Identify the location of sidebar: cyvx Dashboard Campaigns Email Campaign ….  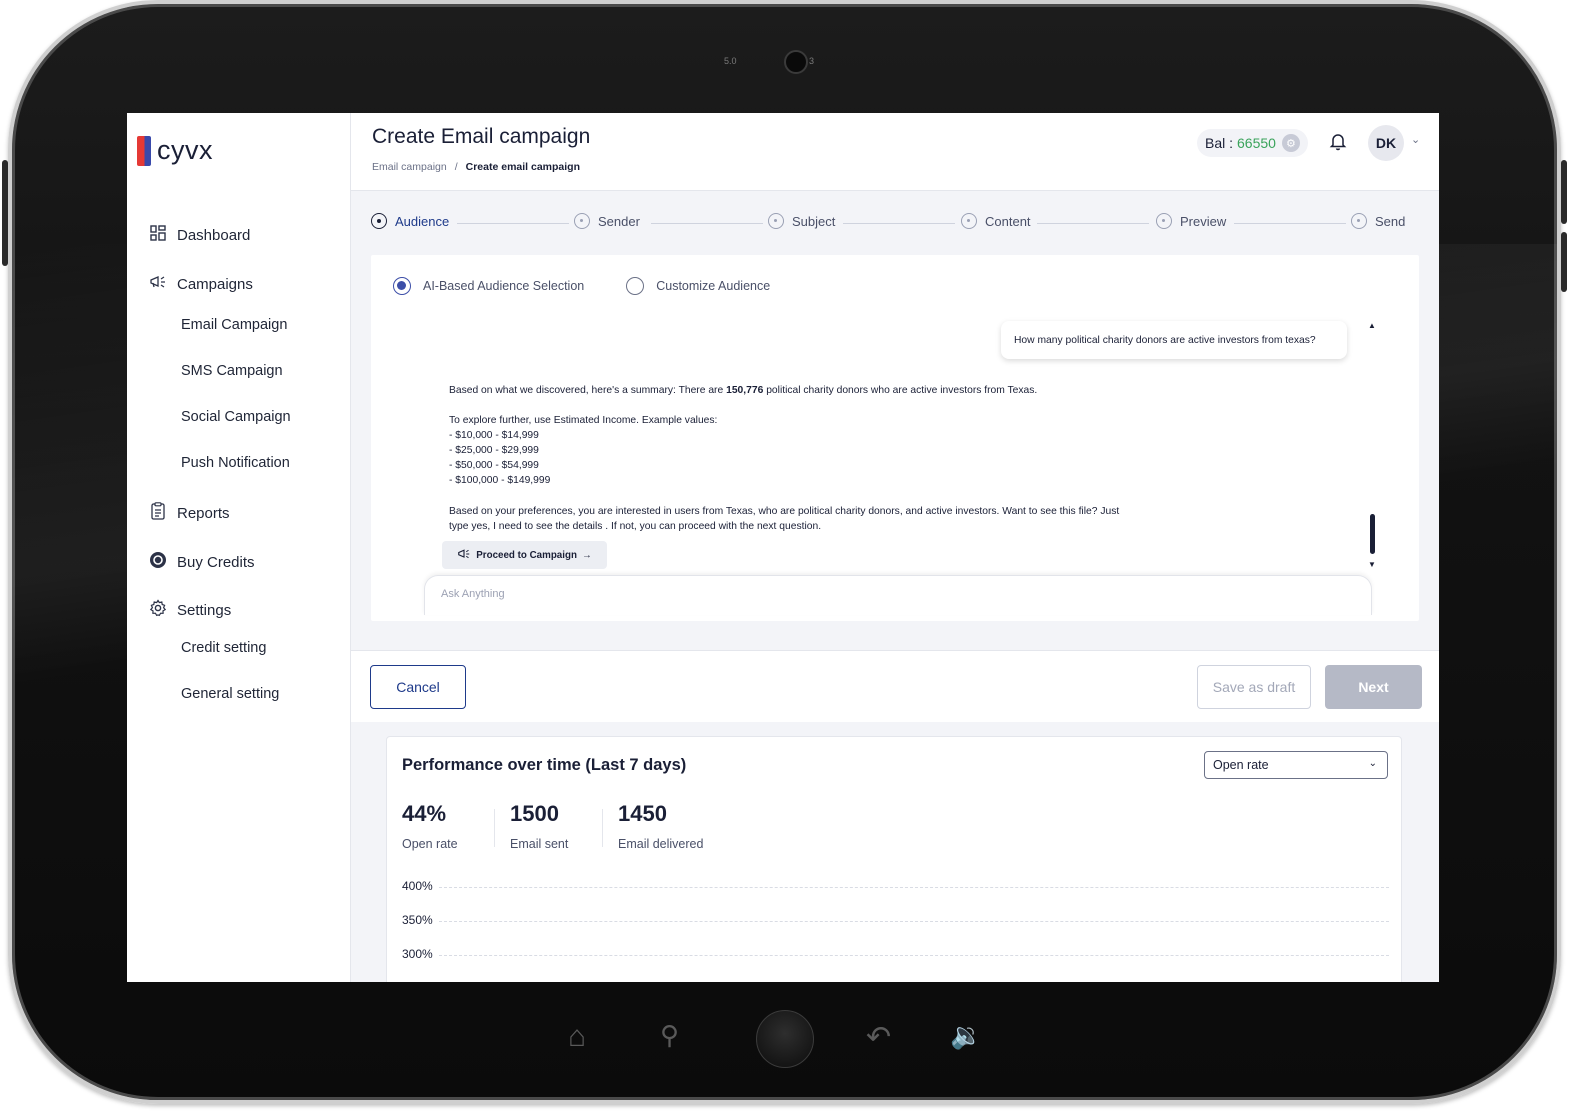
(239, 547).